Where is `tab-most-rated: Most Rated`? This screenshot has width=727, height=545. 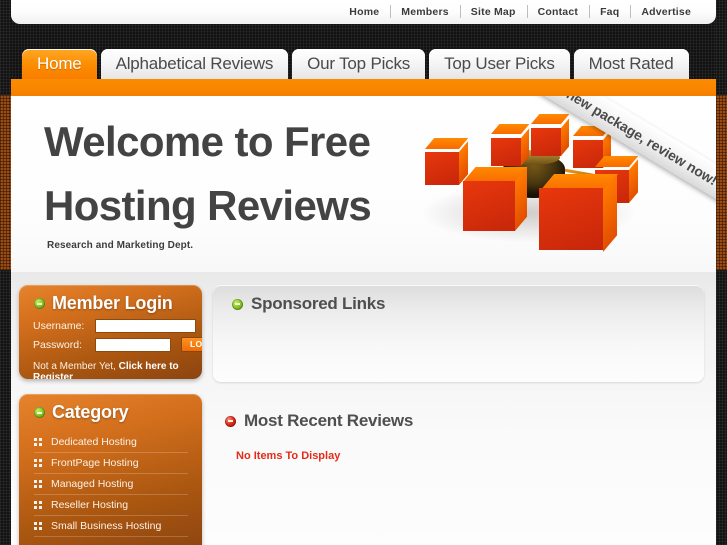
tab-most-rated: Most Rated is located at coordinates (631, 64).